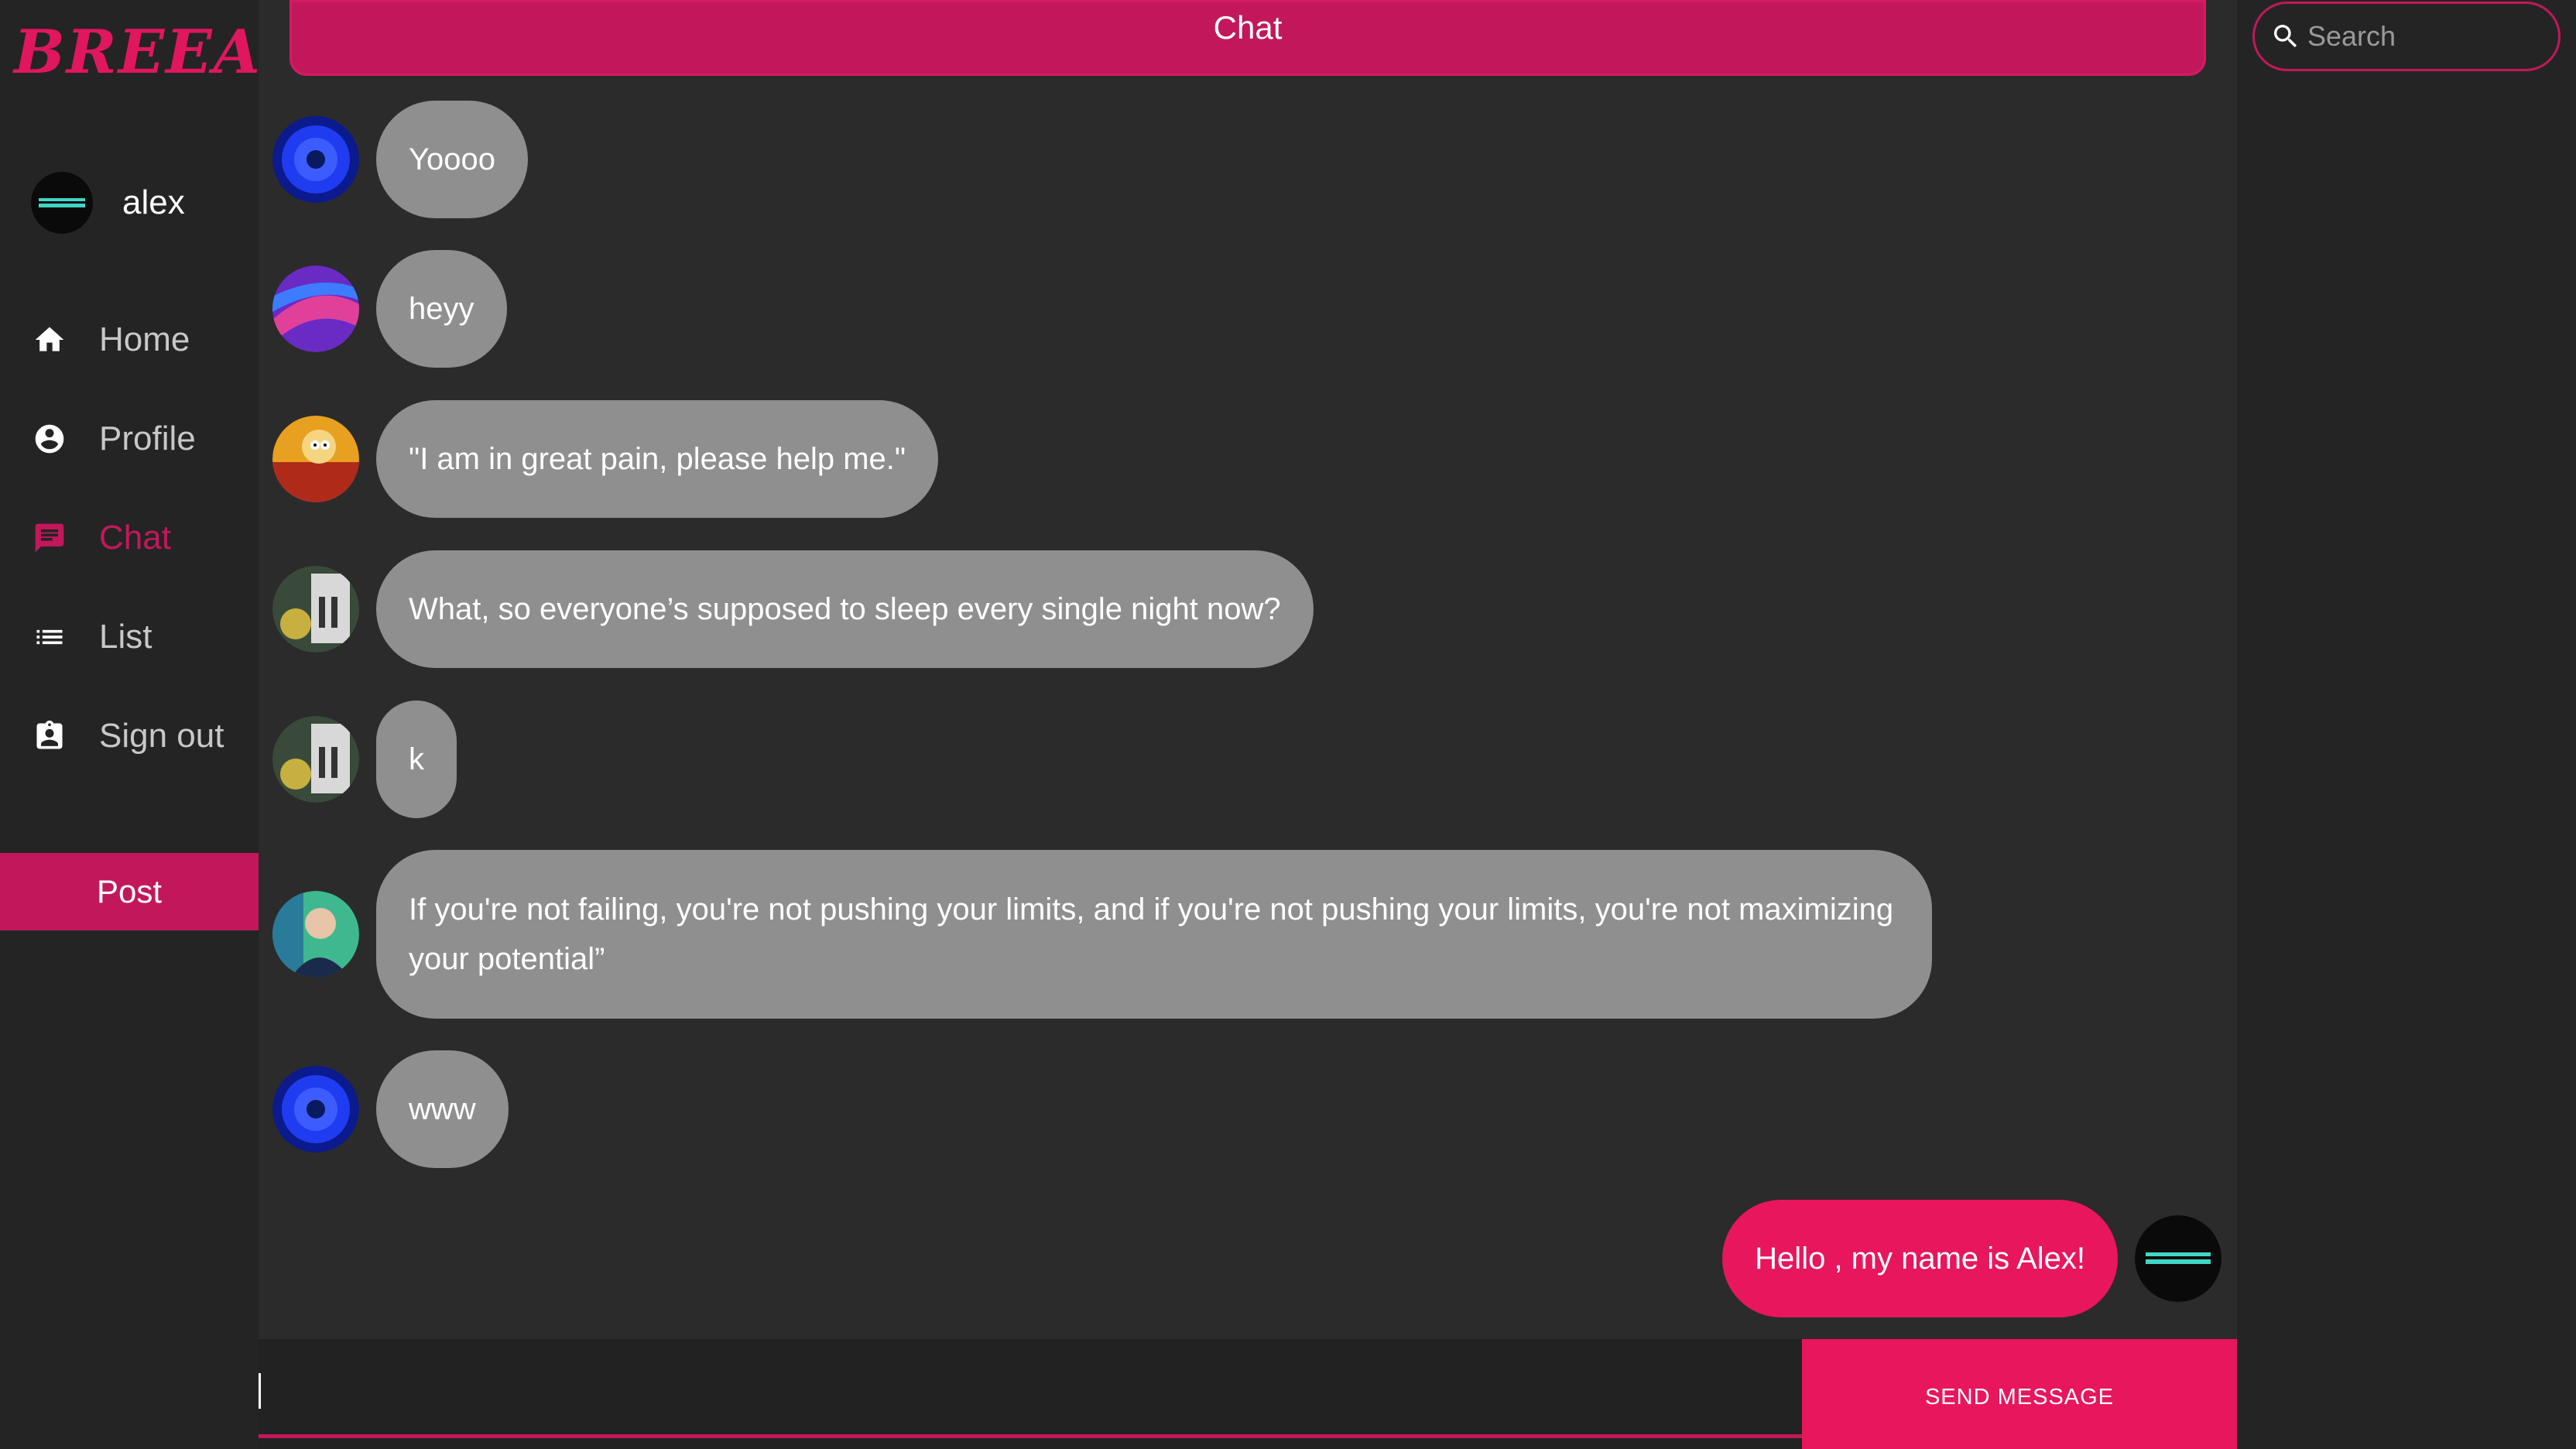 Image resolution: width=2576 pixels, height=1449 pixels. Describe the element at coordinates (1031, 1388) in the screenshot. I see `message-input` at that location.